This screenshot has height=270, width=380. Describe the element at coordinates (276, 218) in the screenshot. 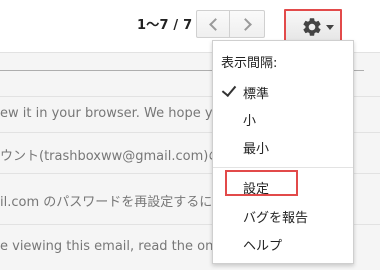

I see `menu-item-label: バグを報告` at that location.